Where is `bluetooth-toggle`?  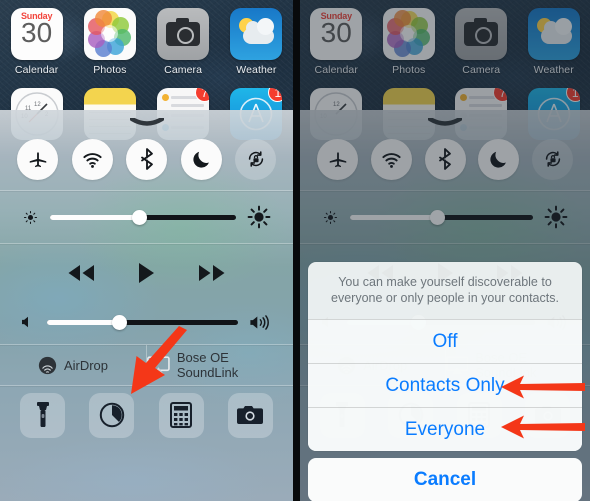
bluetooth-toggle is located at coordinates (146, 159).